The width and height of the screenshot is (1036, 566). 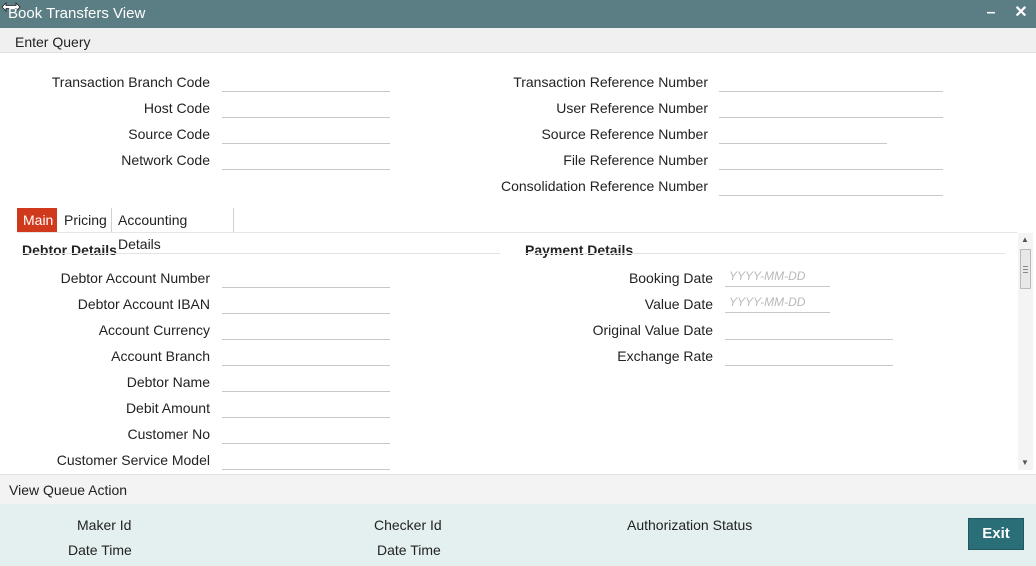 I want to click on booking-date-field, so click(x=777, y=276).